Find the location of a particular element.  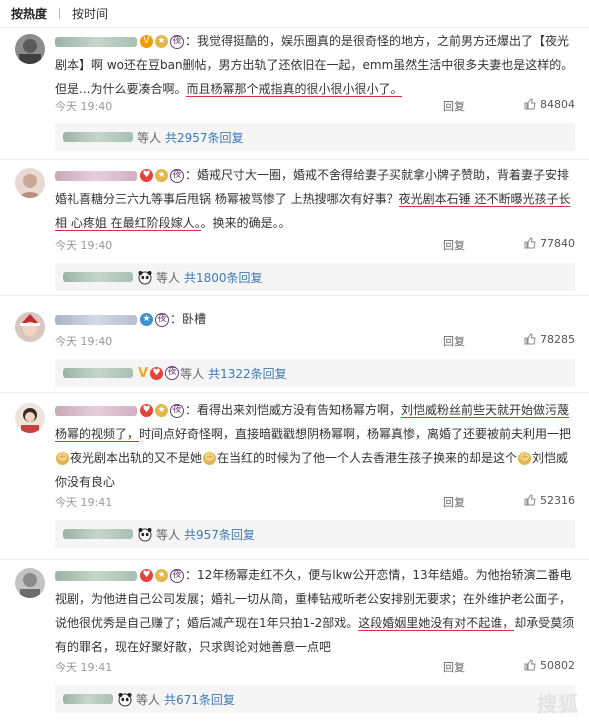

view-replies-link: 共957条回复 is located at coordinates (219, 534).